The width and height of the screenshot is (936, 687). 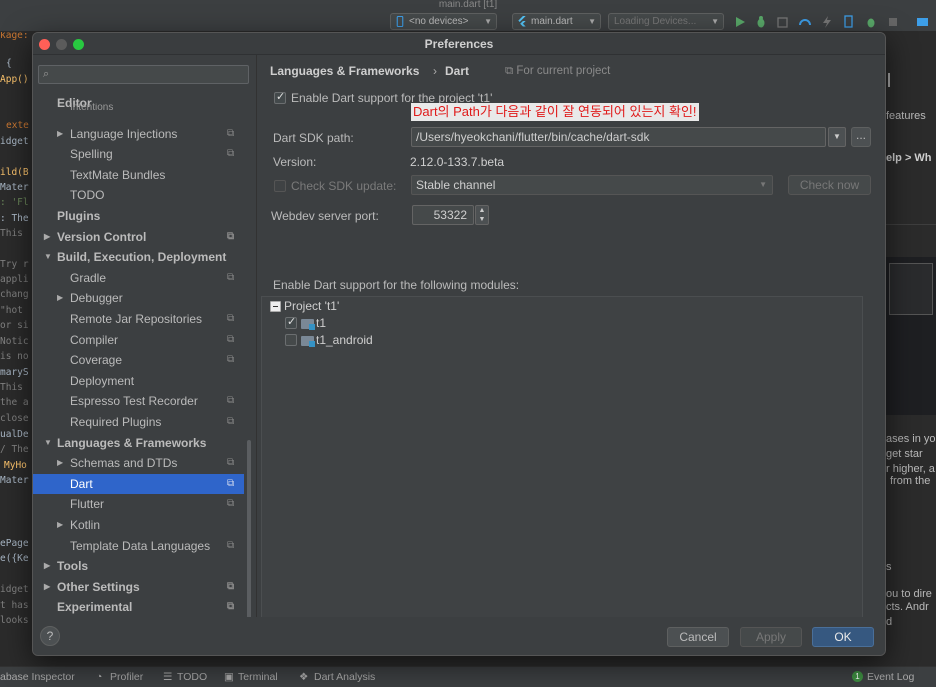 I want to click on sidebar-item-kotlin: ▶ Kotlin, so click(x=138, y=525).